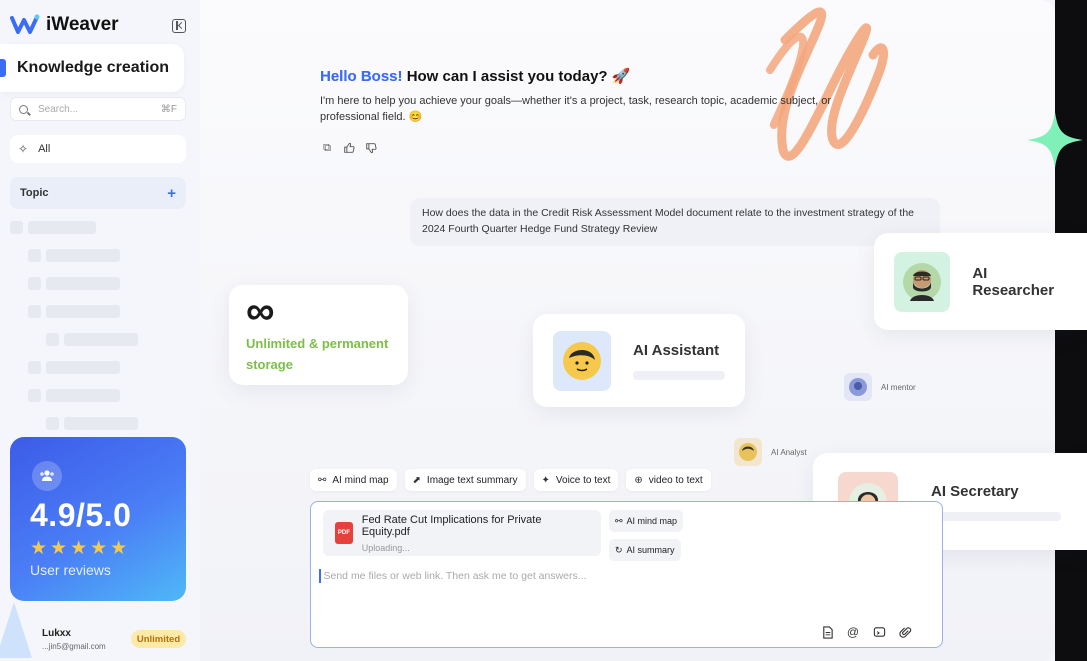  What do you see at coordinates (70, 570) in the screenshot?
I see `rating-caption: User reviews` at bounding box center [70, 570].